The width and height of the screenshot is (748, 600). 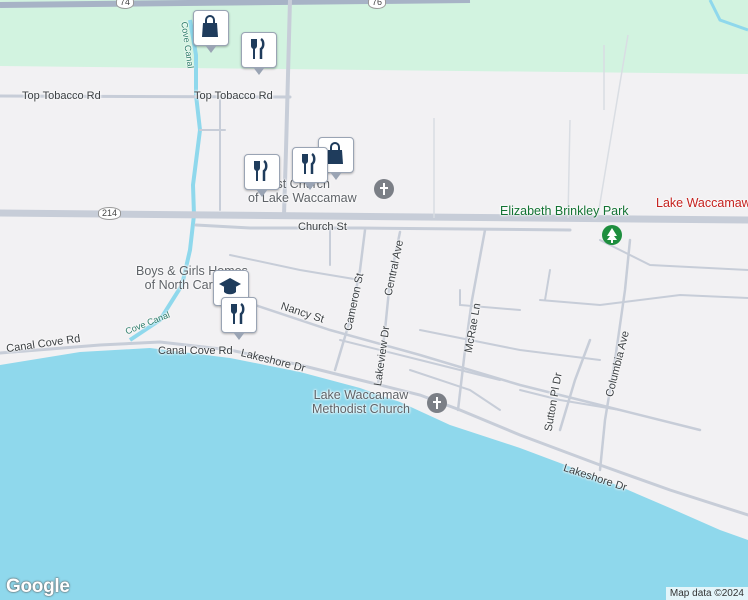 What do you see at coordinates (210, 26) in the screenshot?
I see `shopping-bag-icon` at bounding box center [210, 26].